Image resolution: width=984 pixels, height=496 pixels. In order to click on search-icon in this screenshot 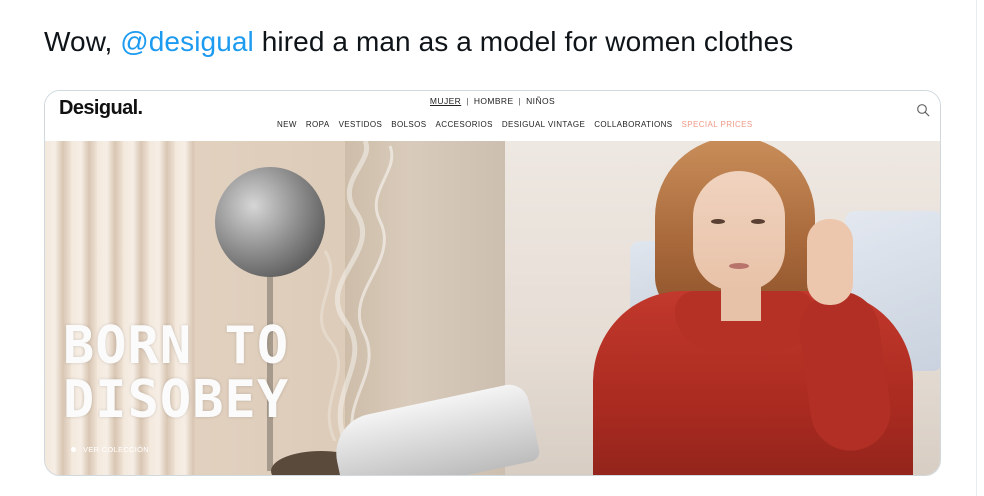, I will do `click(923, 110)`.